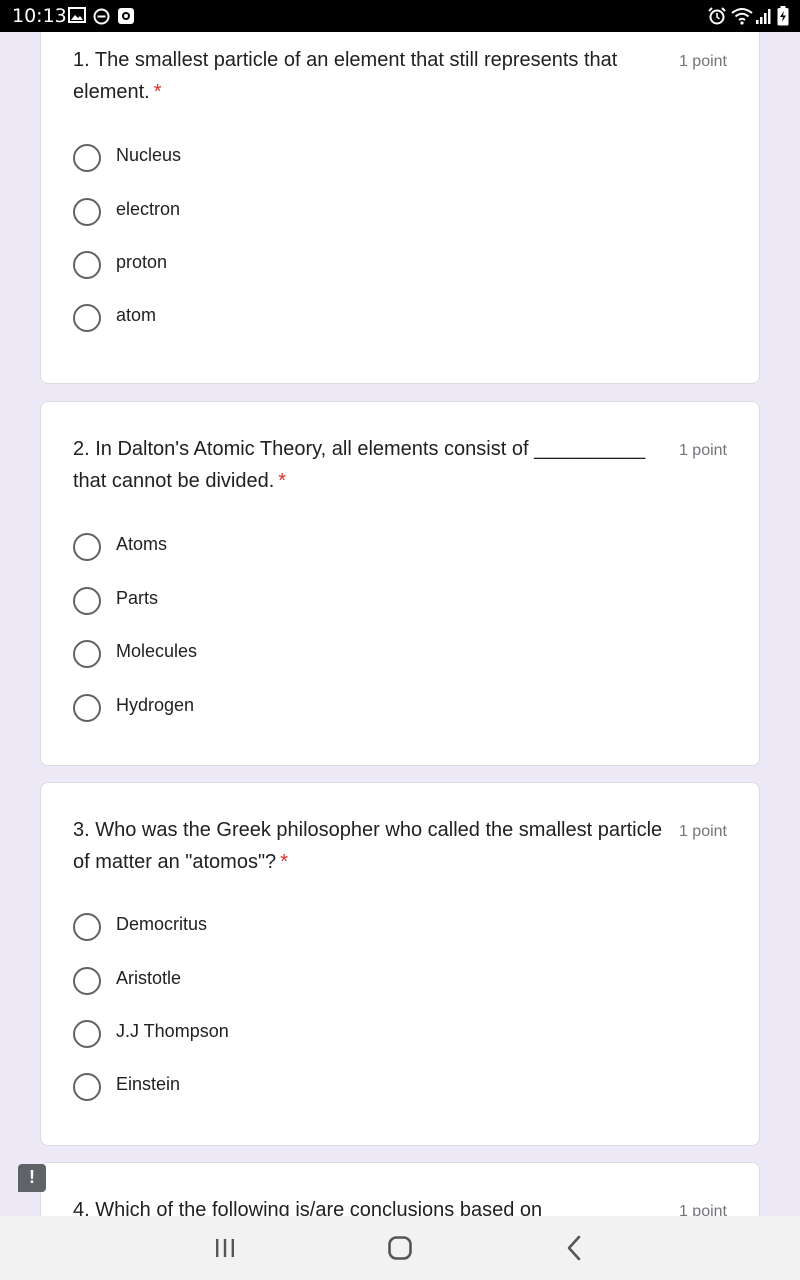 The width and height of the screenshot is (800, 1280). I want to click on radio-option-einstein: Einstein, so click(273, 1087).